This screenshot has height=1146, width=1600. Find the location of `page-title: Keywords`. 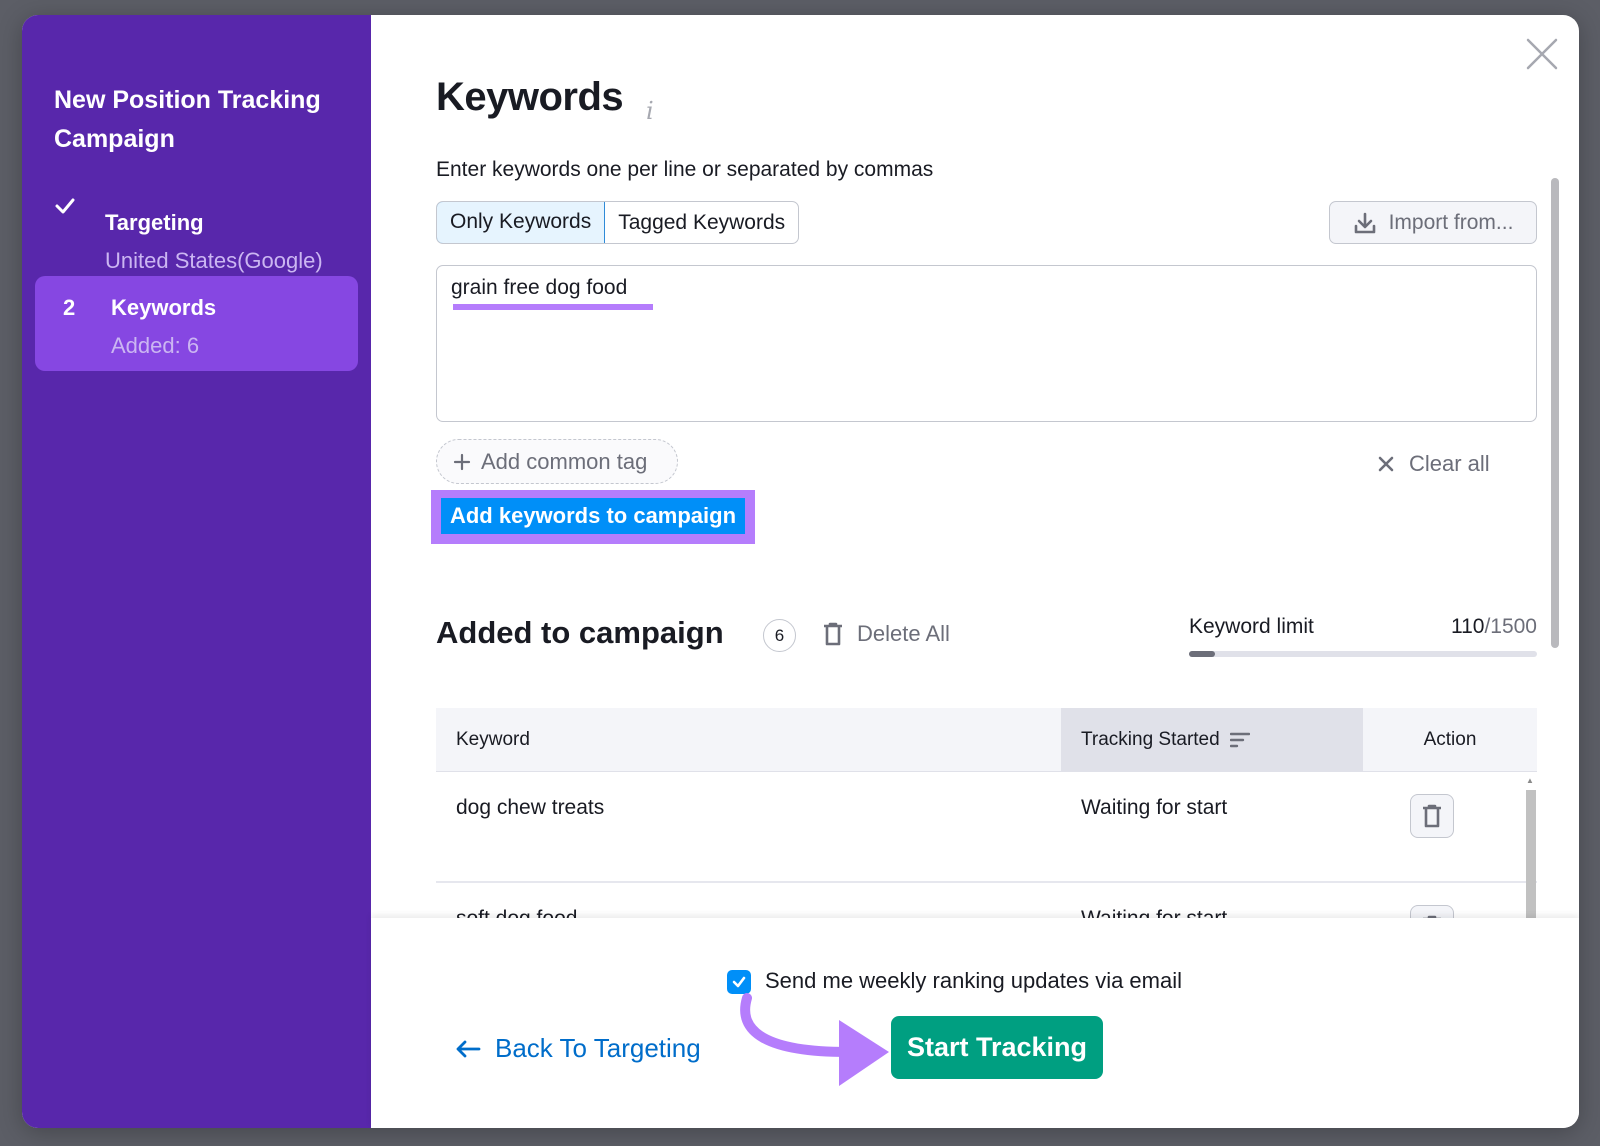

page-title: Keywords is located at coordinates (530, 97).